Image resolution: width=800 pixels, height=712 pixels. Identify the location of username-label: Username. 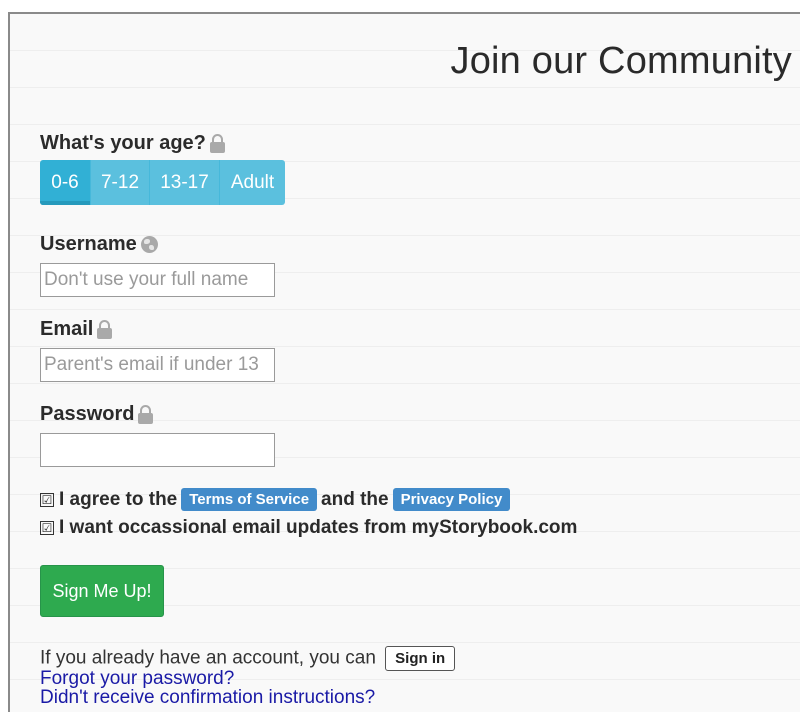
(88, 244).